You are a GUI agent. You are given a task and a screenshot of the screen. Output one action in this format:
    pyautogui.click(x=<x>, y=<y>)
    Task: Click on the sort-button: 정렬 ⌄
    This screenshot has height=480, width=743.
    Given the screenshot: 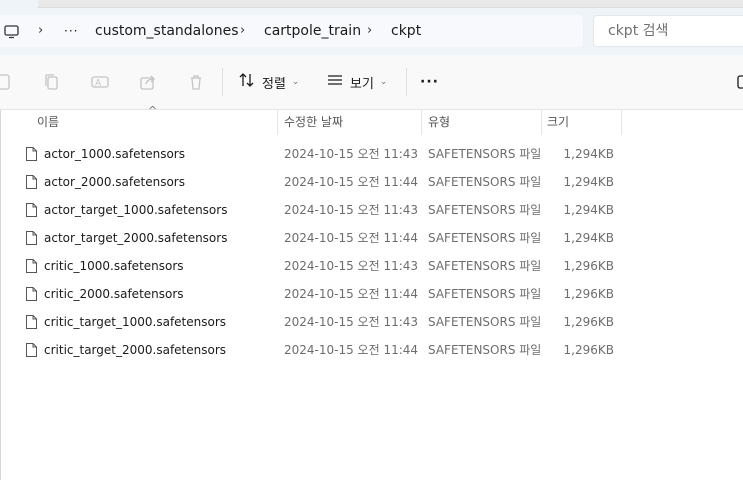 What is the action you would take?
    pyautogui.click(x=268, y=82)
    